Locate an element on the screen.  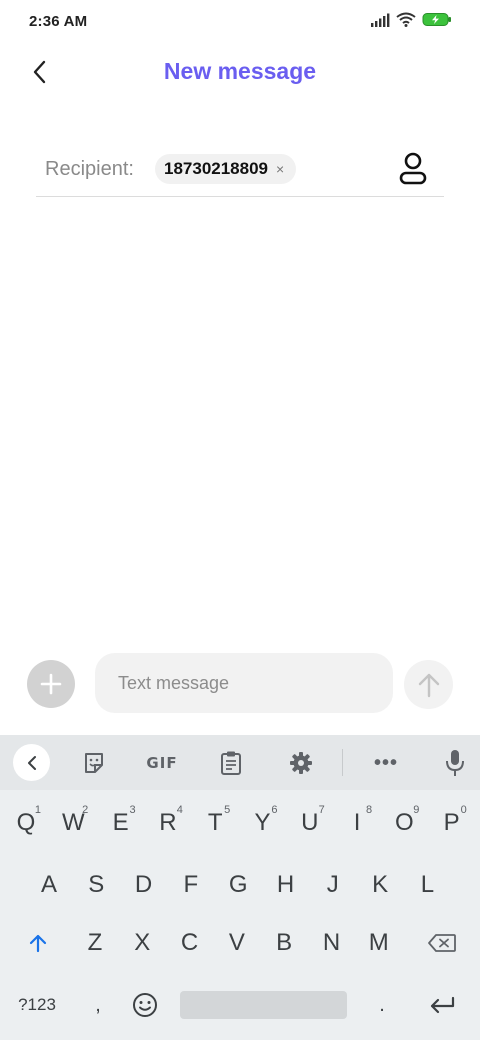
key-j: J is located at coordinates (333, 885).